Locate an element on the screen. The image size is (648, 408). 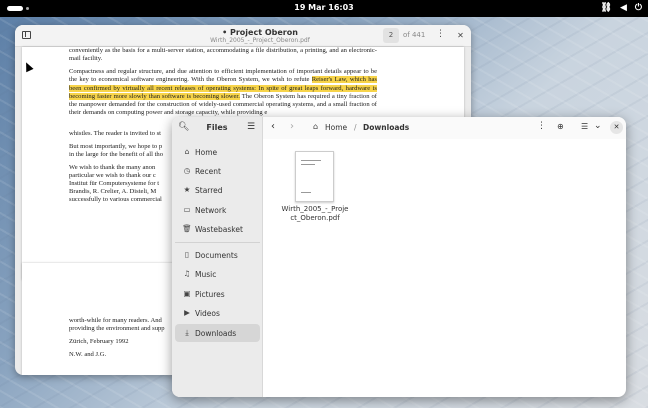
sidebar-item-label: Music is located at coordinates (206, 274).